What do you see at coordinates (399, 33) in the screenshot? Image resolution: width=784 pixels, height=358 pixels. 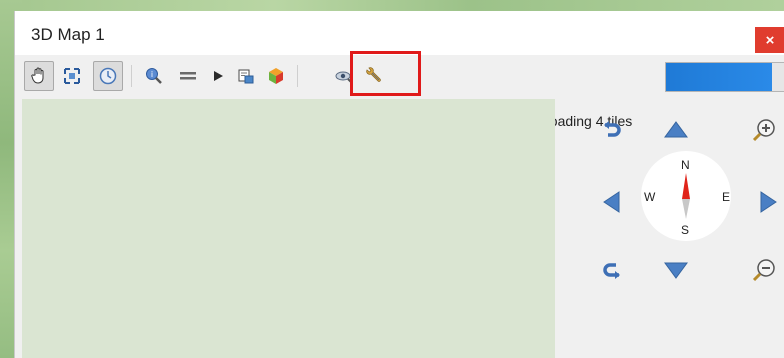 I see `title-bar: 3D Map 1 ×` at bounding box center [399, 33].